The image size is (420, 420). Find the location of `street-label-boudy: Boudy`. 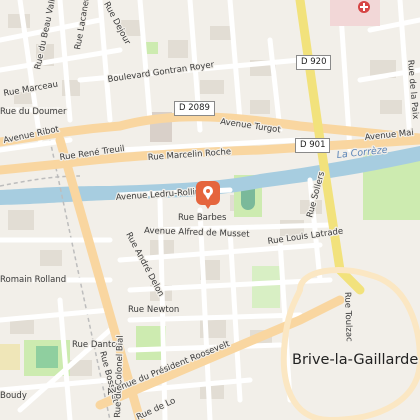

street-label-boudy: Boudy is located at coordinates (13, 396).